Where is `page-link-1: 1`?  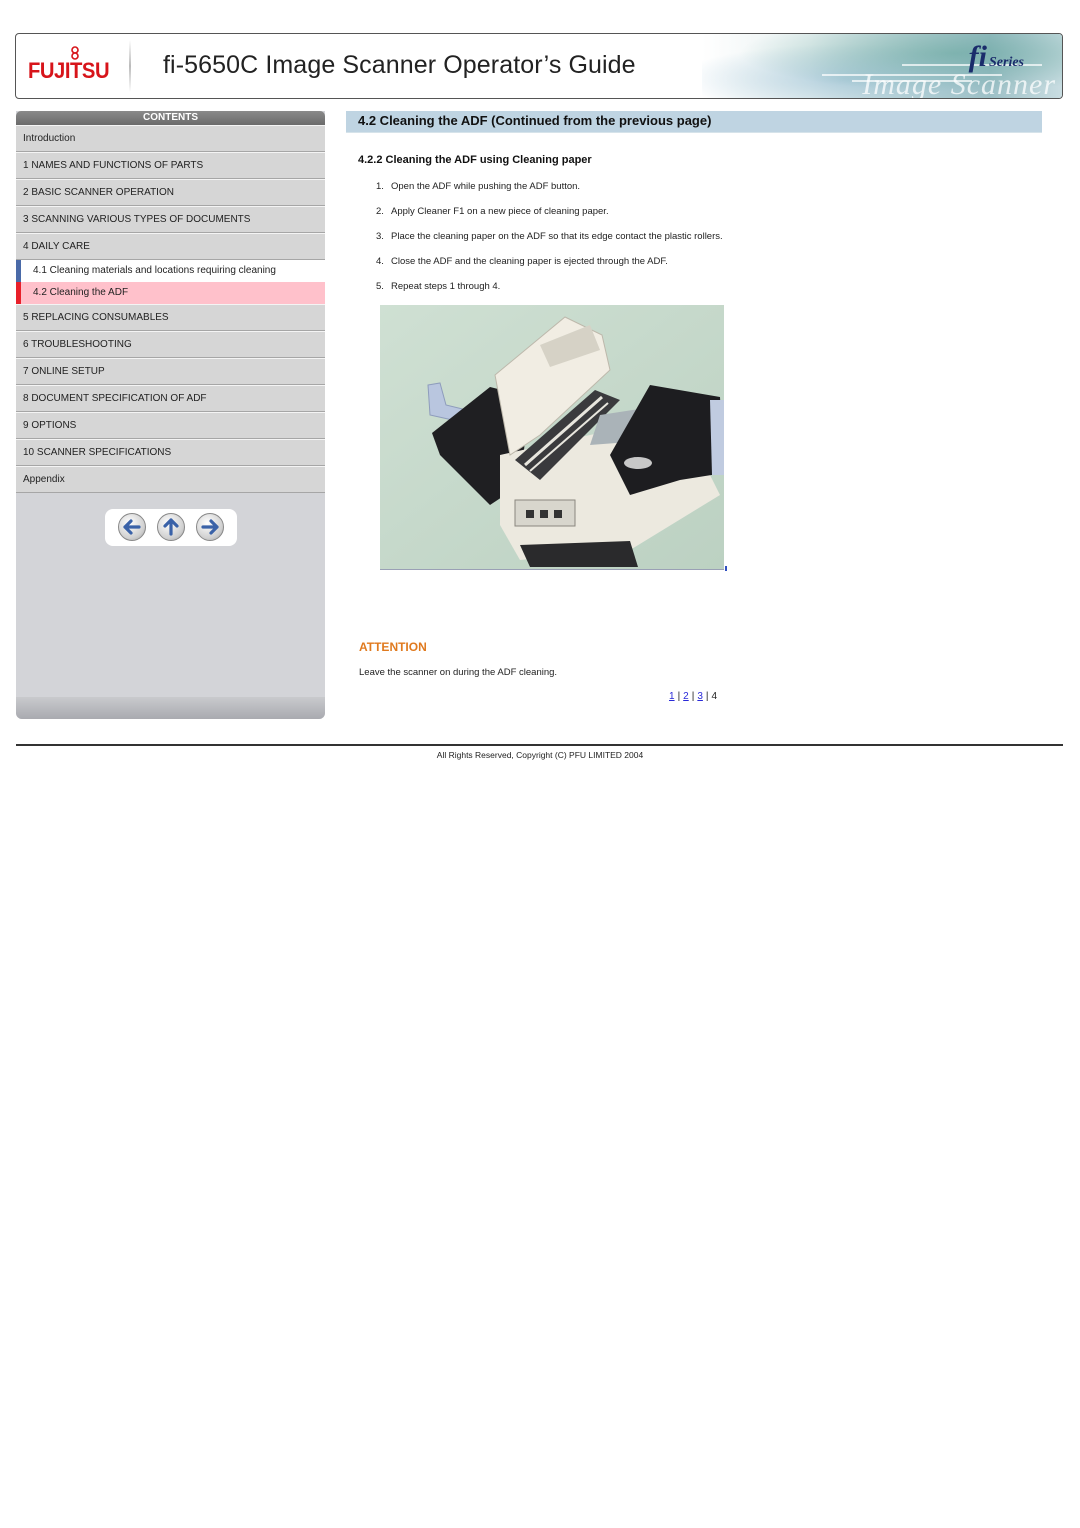
page-link-1: 1 is located at coordinates (672, 696).